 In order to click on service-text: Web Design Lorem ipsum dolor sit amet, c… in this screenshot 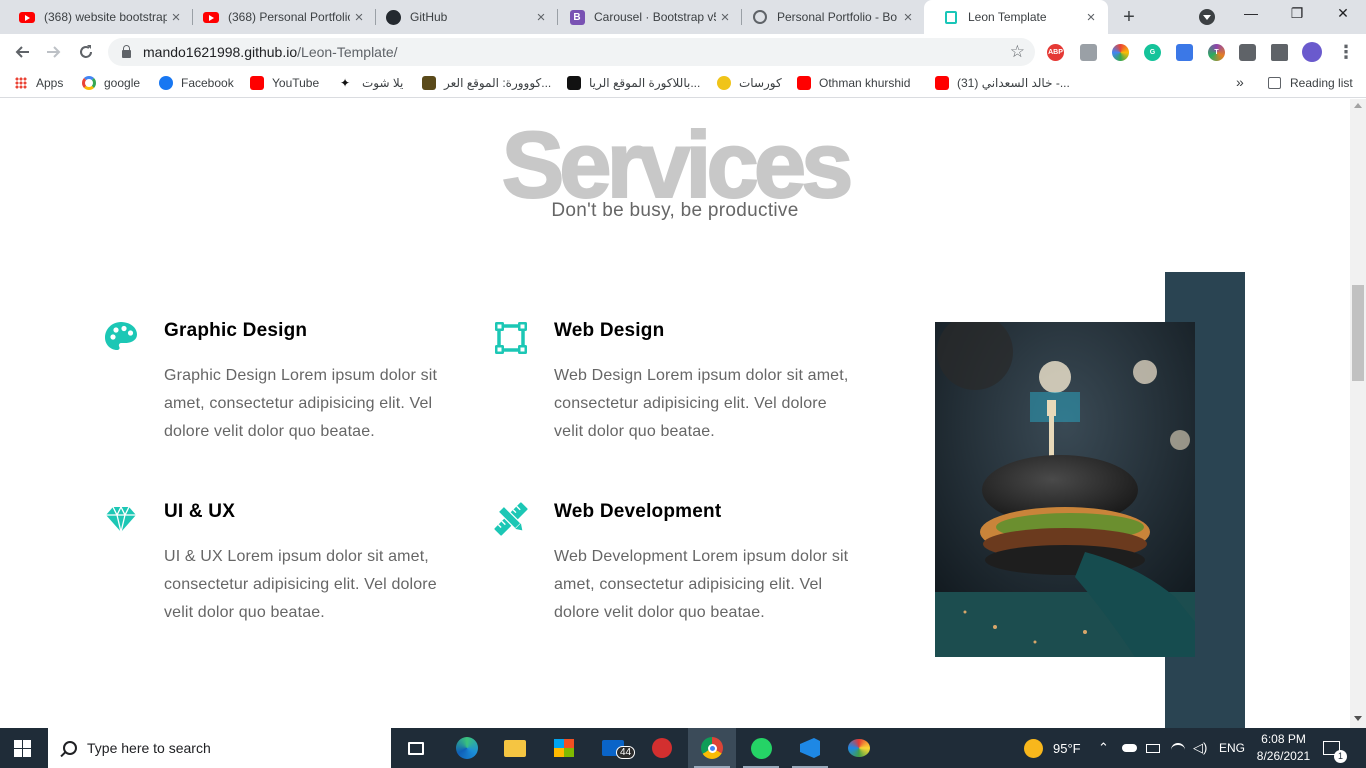, I will do `click(701, 403)`.